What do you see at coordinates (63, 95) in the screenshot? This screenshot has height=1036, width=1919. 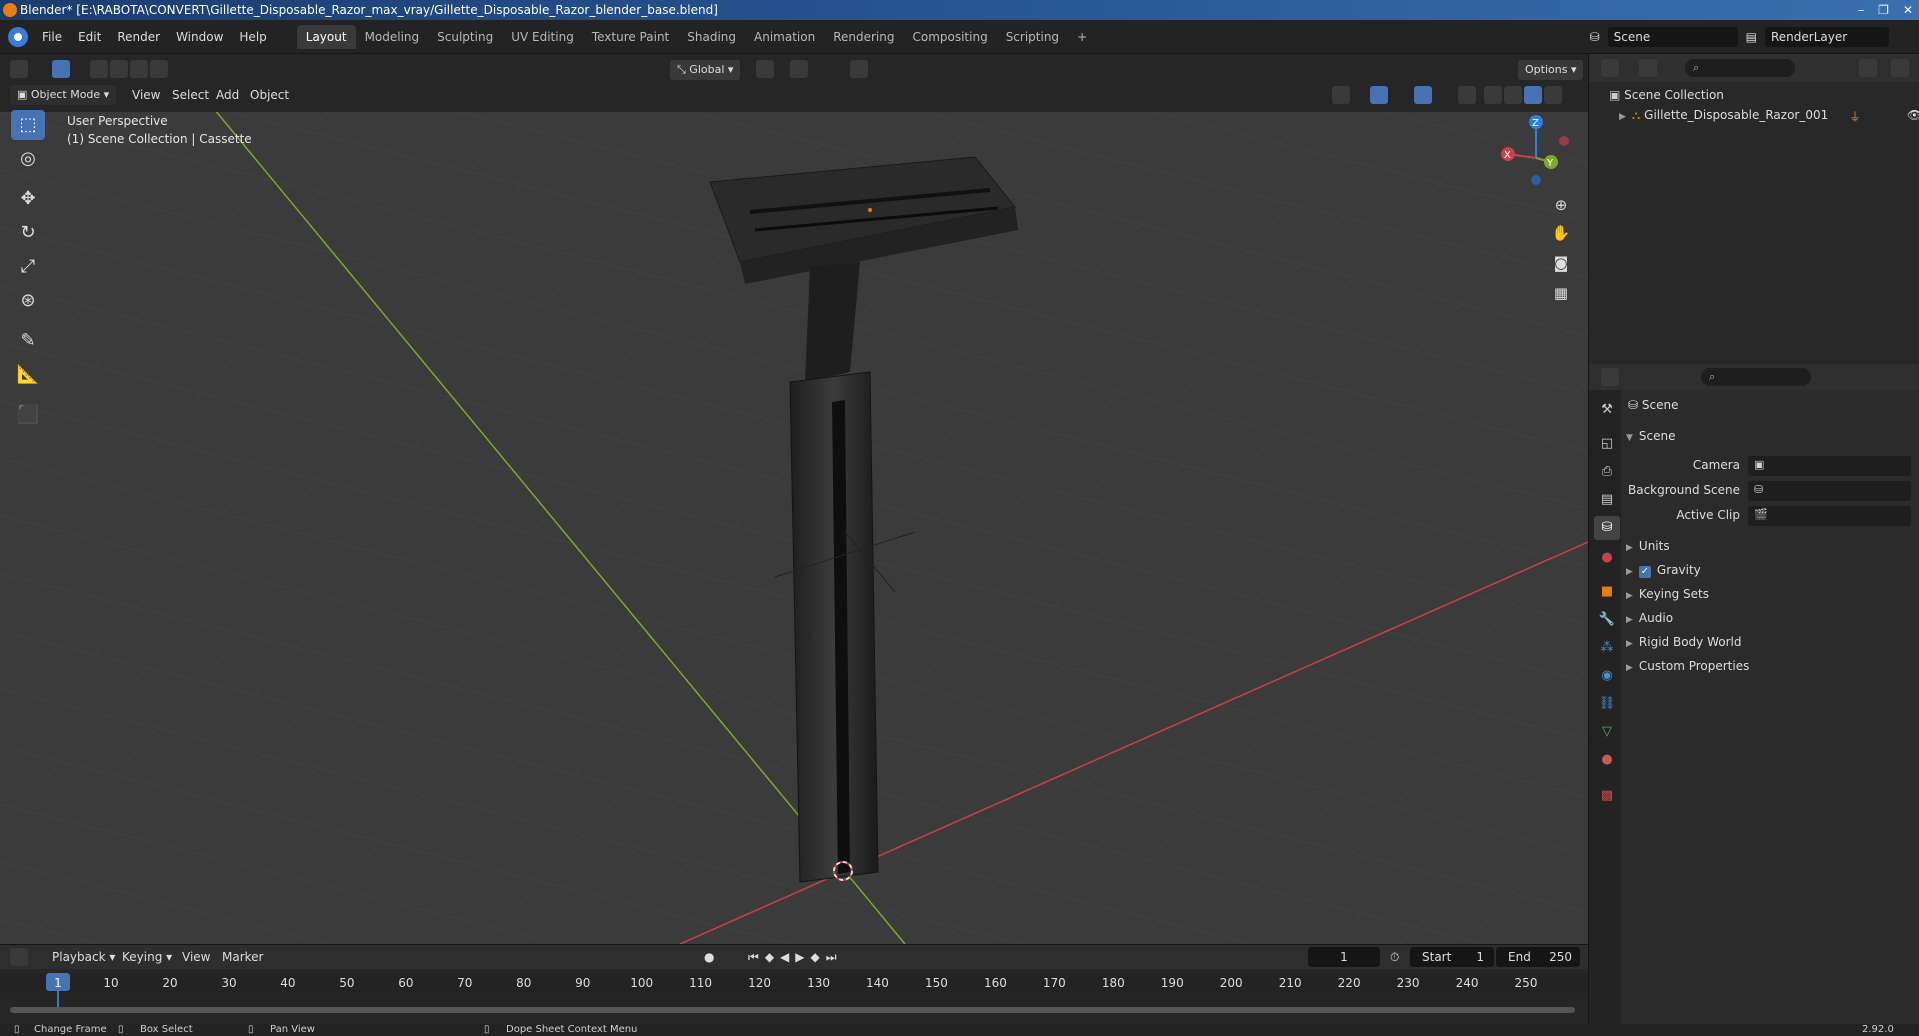 I see `mode-dropdown: ▣ Object Mode ▾` at bounding box center [63, 95].